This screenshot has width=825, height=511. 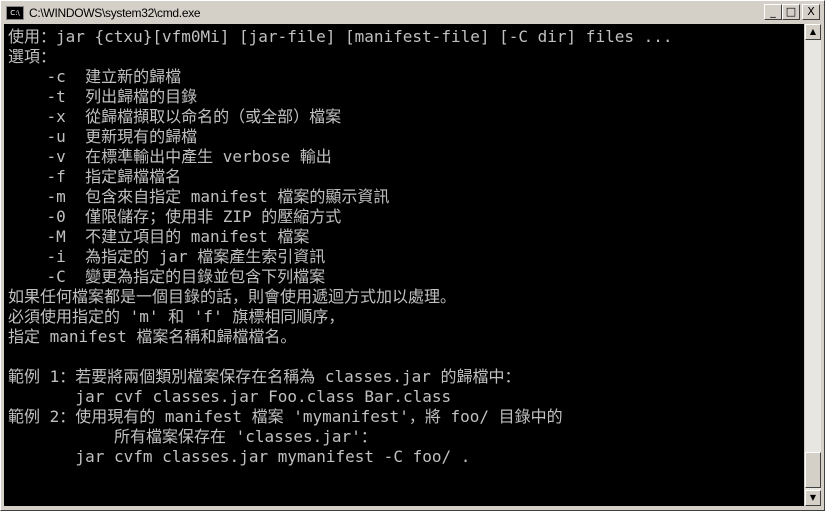 What do you see at coordinates (175, 116) in the screenshot?
I see `console-line: -x 從歸檔擷取以命名的（或全部）檔案` at bounding box center [175, 116].